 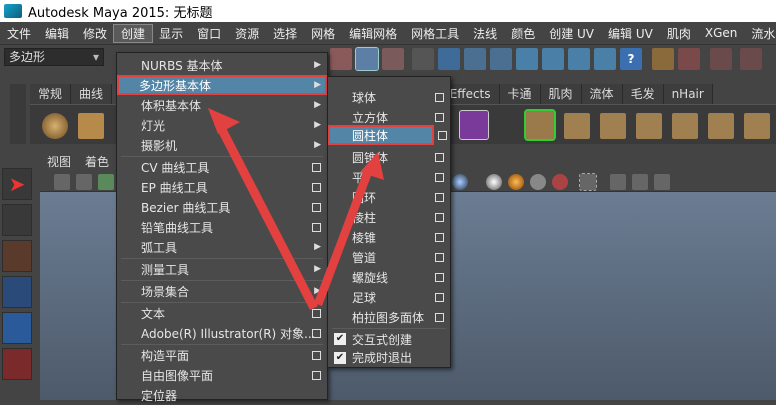 What do you see at coordinates (474, 125) in the screenshot?
I see `poly-cube-icon` at bounding box center [474, 125].